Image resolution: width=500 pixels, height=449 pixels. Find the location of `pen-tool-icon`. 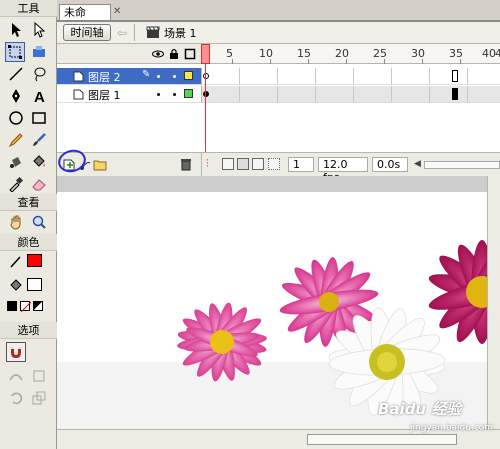

pen-tool-icon is located at coordinates (16, 96).